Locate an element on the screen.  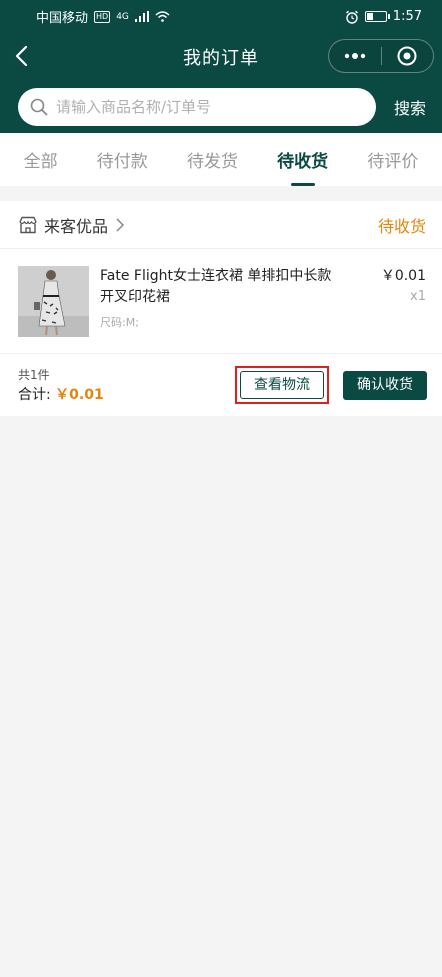
product-spec: 尺码:M; is located at coordinates (119, 322).